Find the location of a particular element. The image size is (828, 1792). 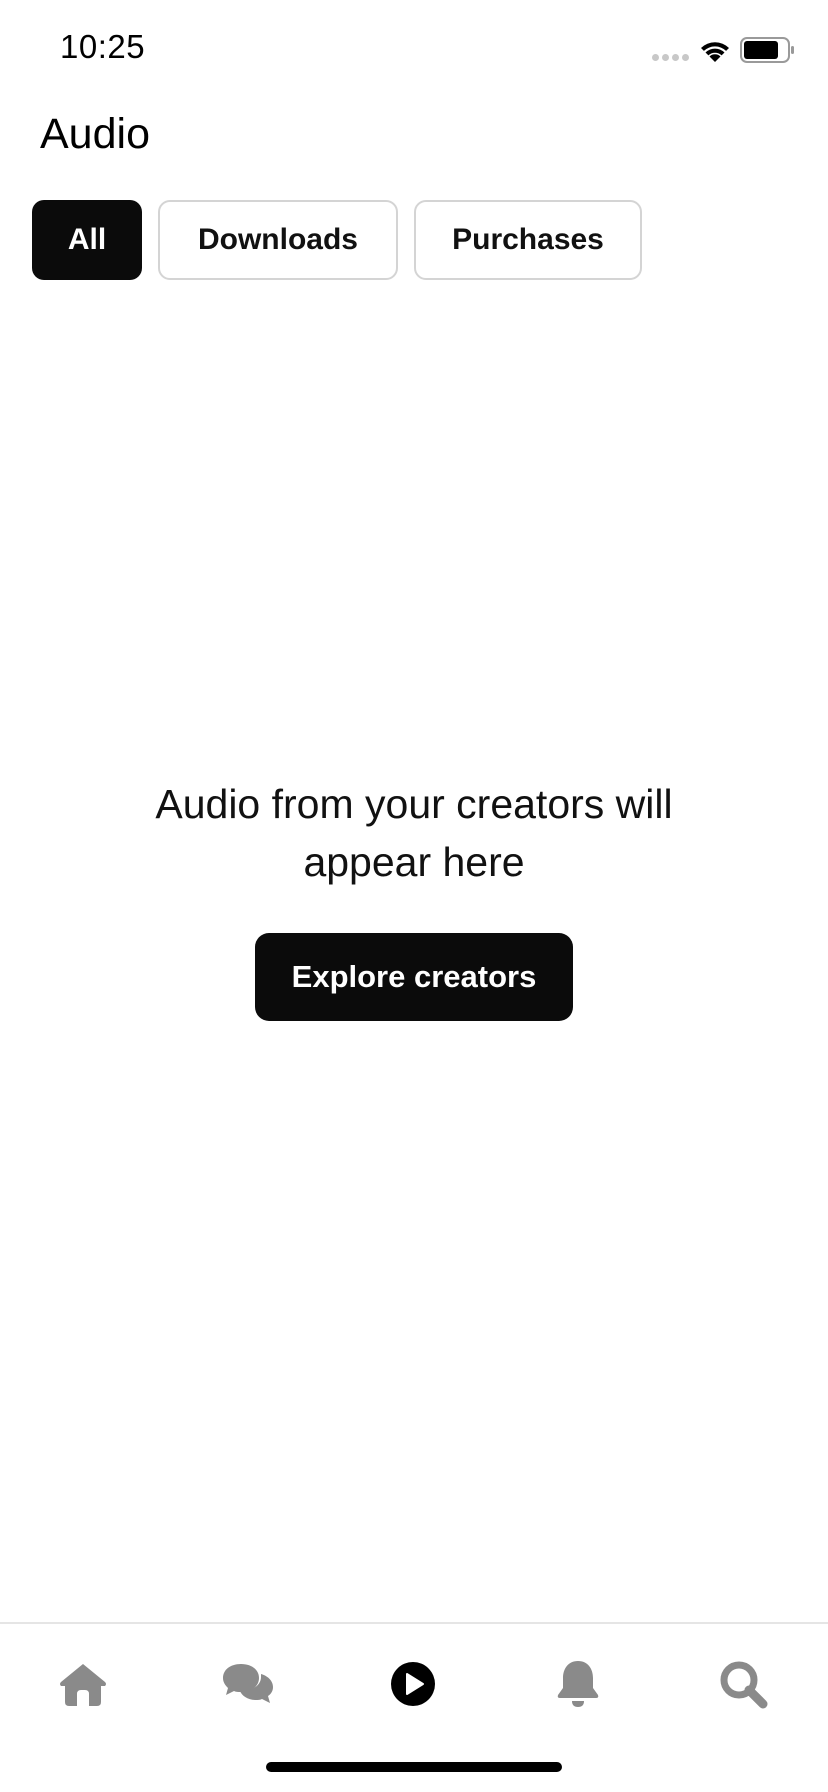

audio-play-icon is located at coordinates (413, 1684).